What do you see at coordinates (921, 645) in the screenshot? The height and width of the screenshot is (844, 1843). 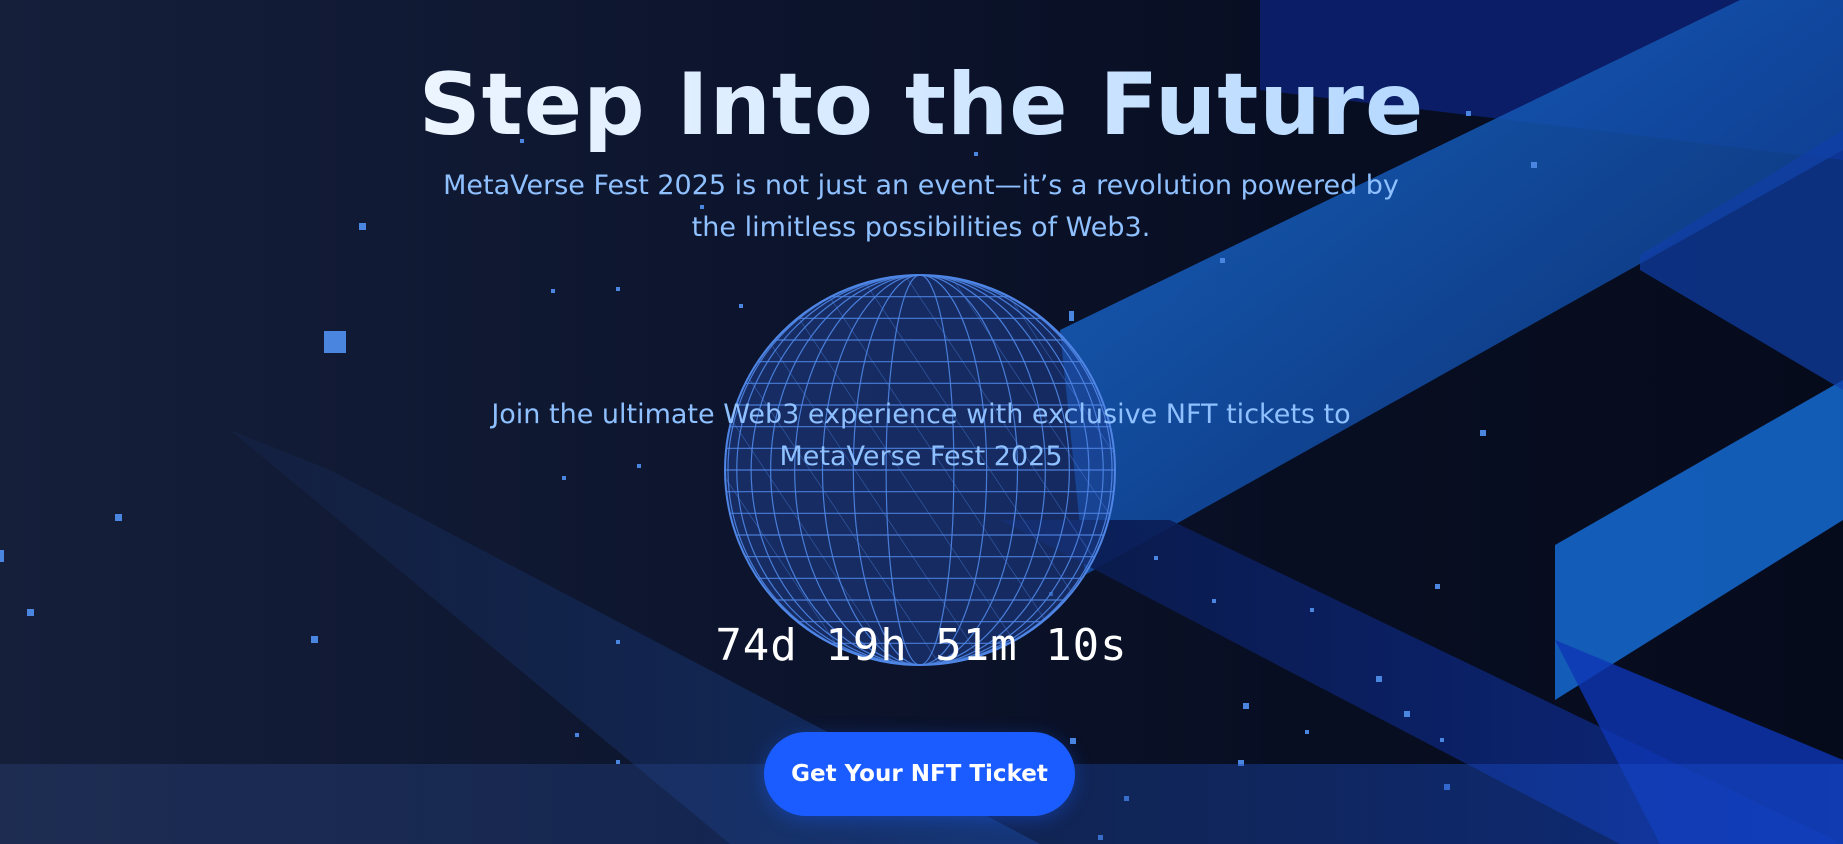 I see `countdown-timer: 74d 19h 51m 10s` at bounding box center [921, 645].